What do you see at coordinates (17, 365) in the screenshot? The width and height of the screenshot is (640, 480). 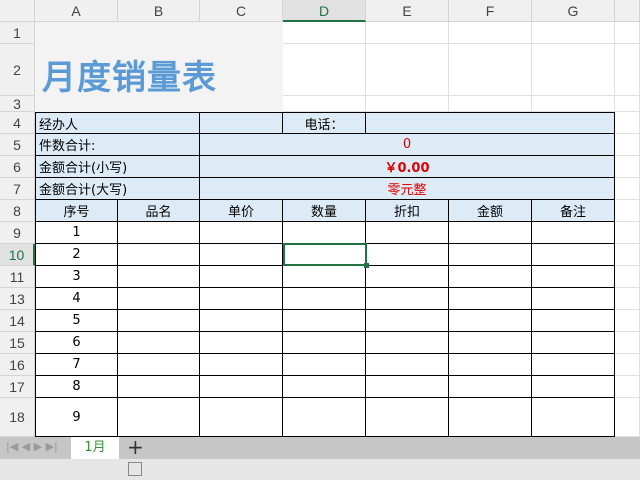 I see `row-header-16: 16` at bounding box center [17, 365].